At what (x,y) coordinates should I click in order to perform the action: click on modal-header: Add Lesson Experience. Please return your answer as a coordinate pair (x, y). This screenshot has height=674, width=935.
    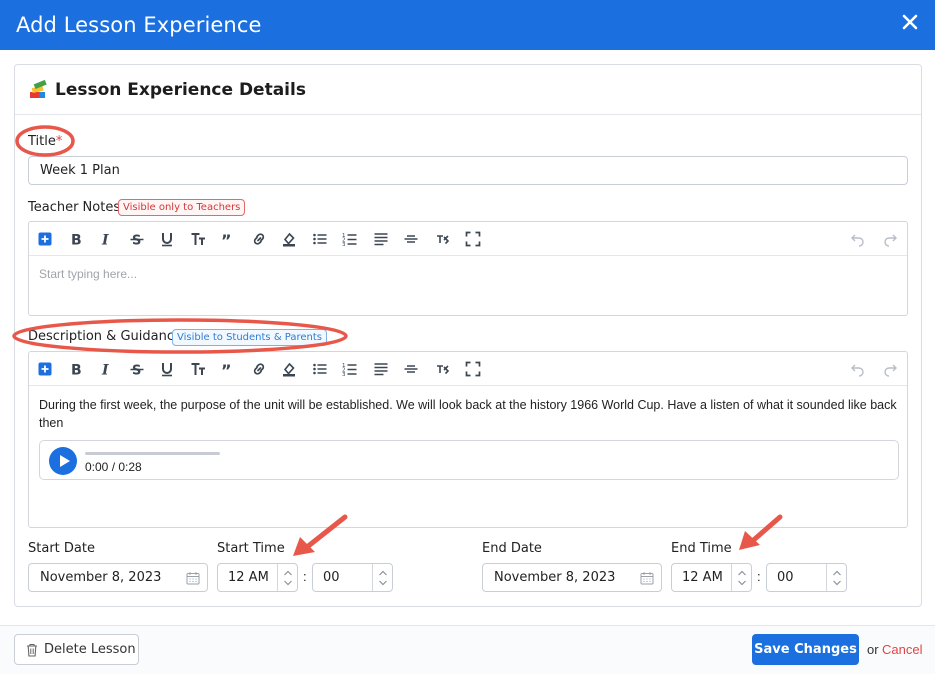
    Looking at the image, I should click on (467, 25).